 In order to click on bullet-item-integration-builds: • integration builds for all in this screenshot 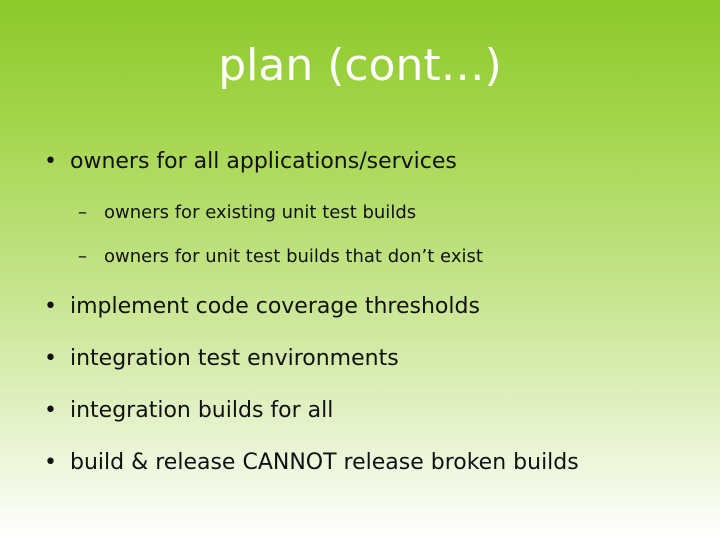, I will do `click(188, 411)`.